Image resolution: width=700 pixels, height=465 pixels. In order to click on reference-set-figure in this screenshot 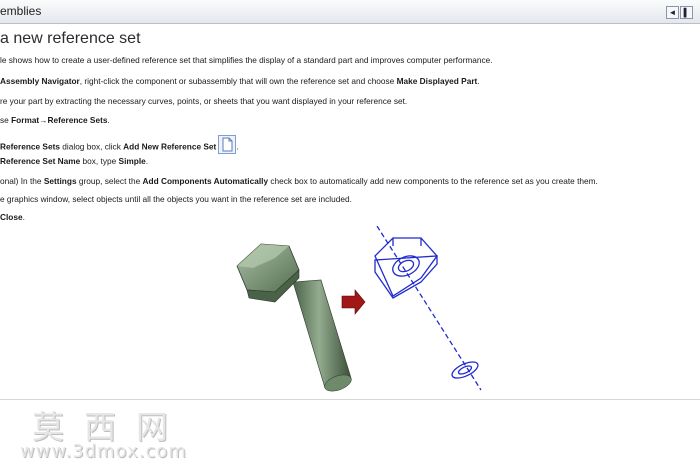, I will do `click(359, 309)`.